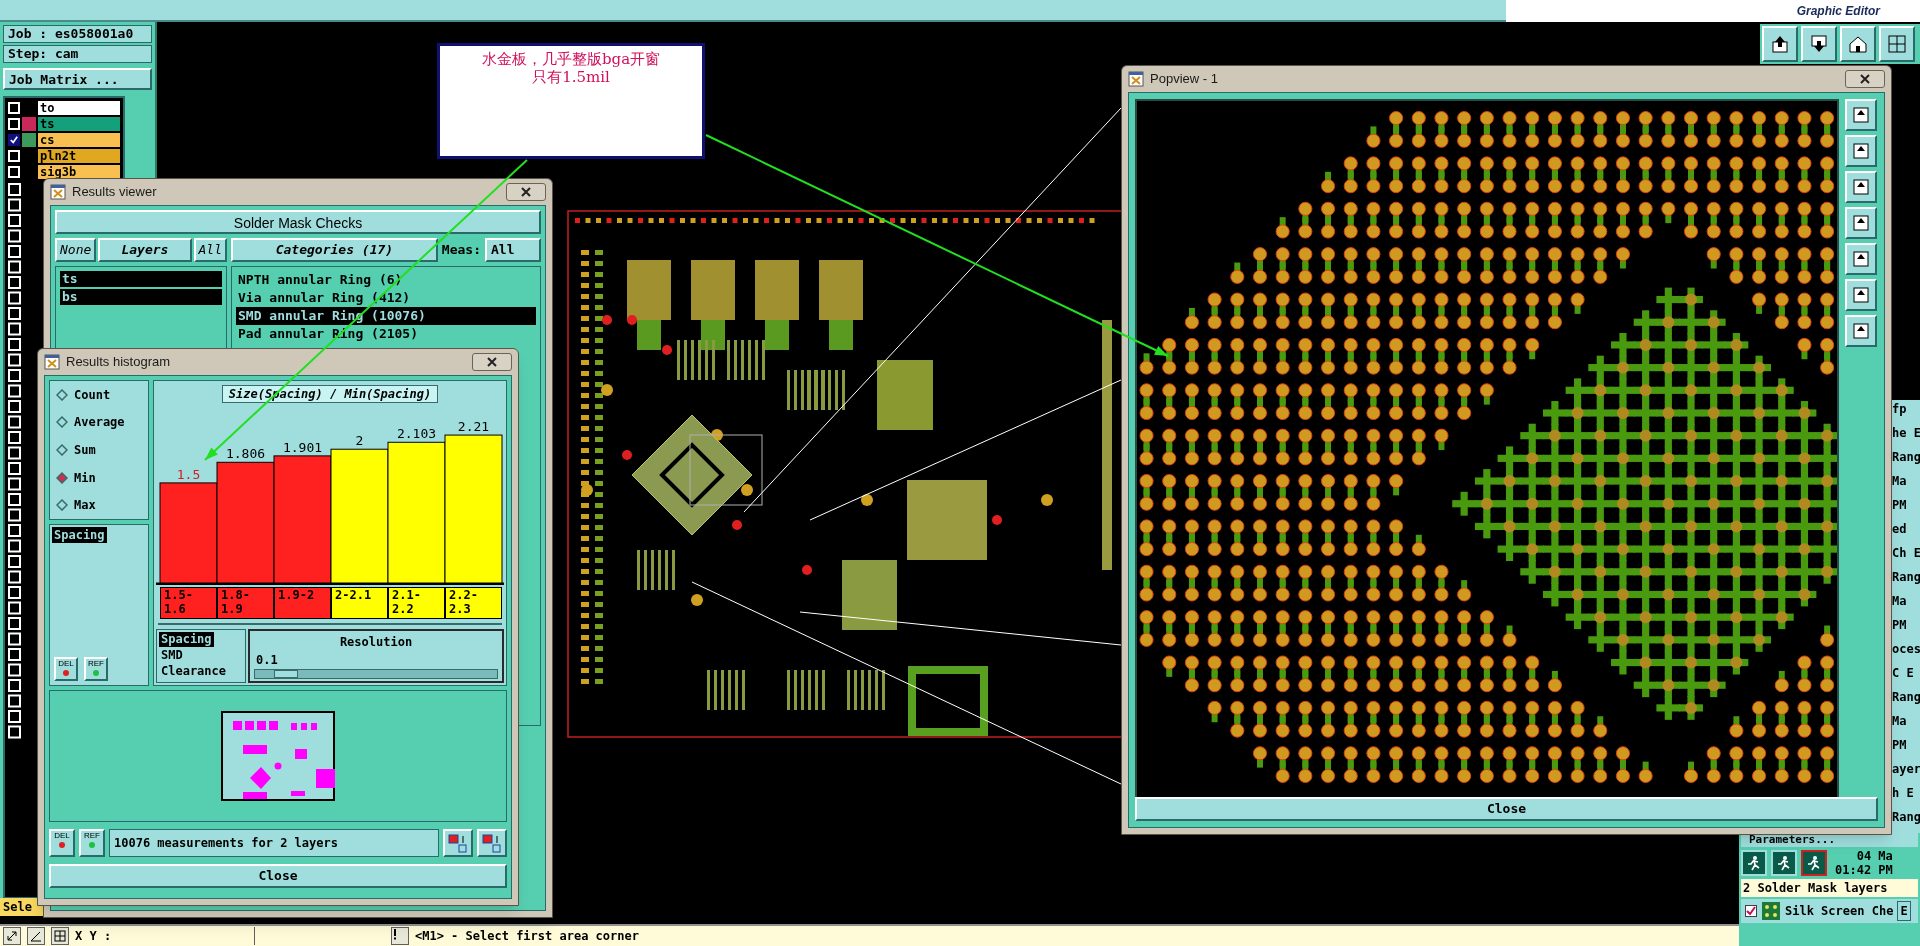 The width and height of the screenshot is (1920, 946). Describe the element at coordinates (513, 250) in the screenshot. I see `measure-dropdown: All` at that location.